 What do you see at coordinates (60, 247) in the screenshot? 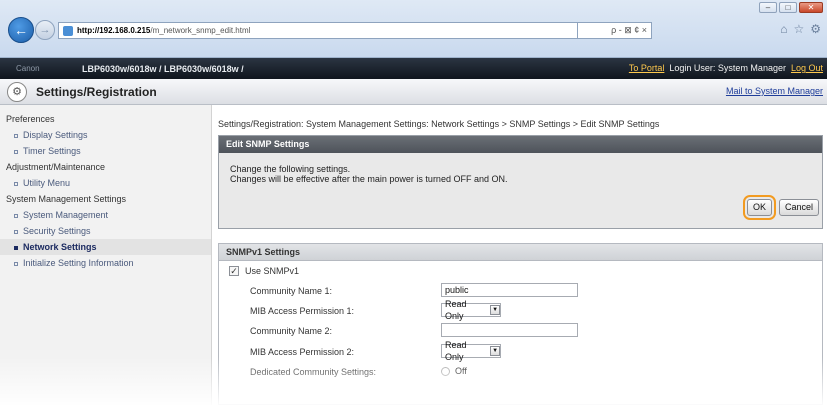
I see `sidebar-item-label: Network Settings` at bounding box center [60, 247].